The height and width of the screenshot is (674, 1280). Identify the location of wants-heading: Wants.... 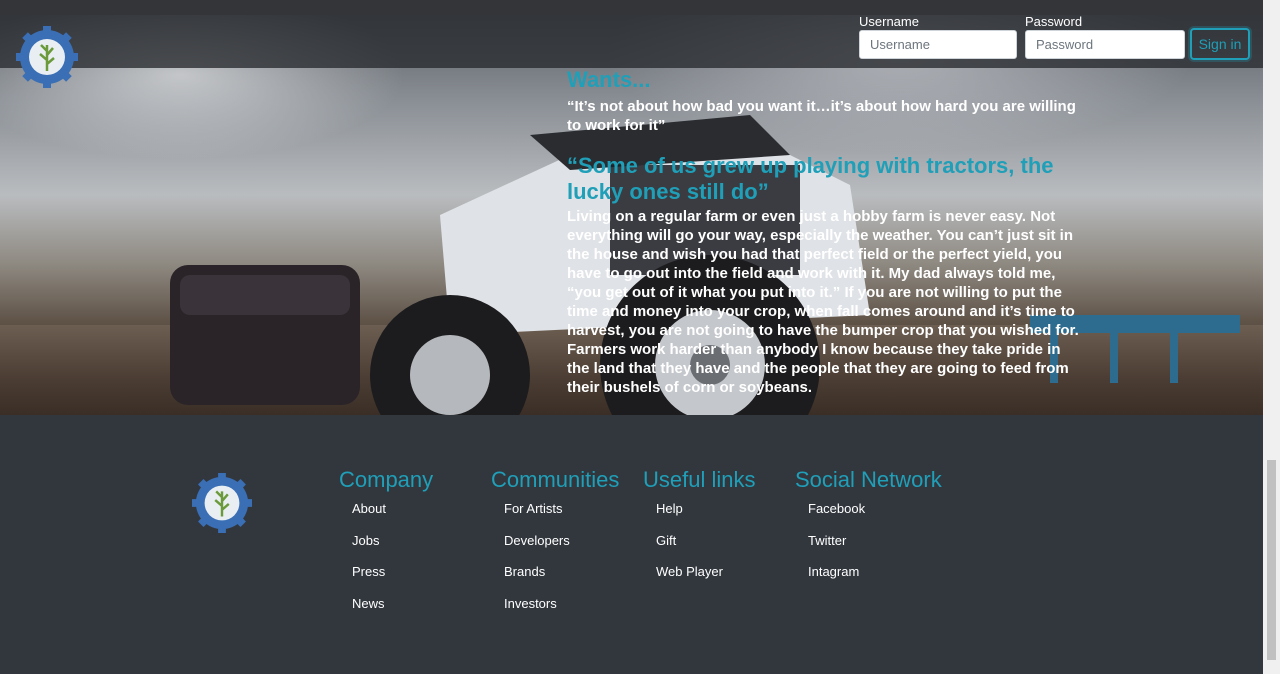
(609, 79).